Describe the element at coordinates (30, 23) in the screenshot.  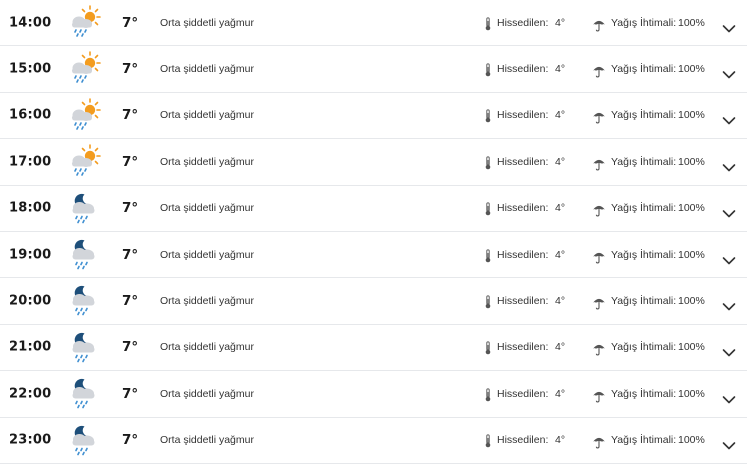
I see `forecast-time: 14:00` at that location.